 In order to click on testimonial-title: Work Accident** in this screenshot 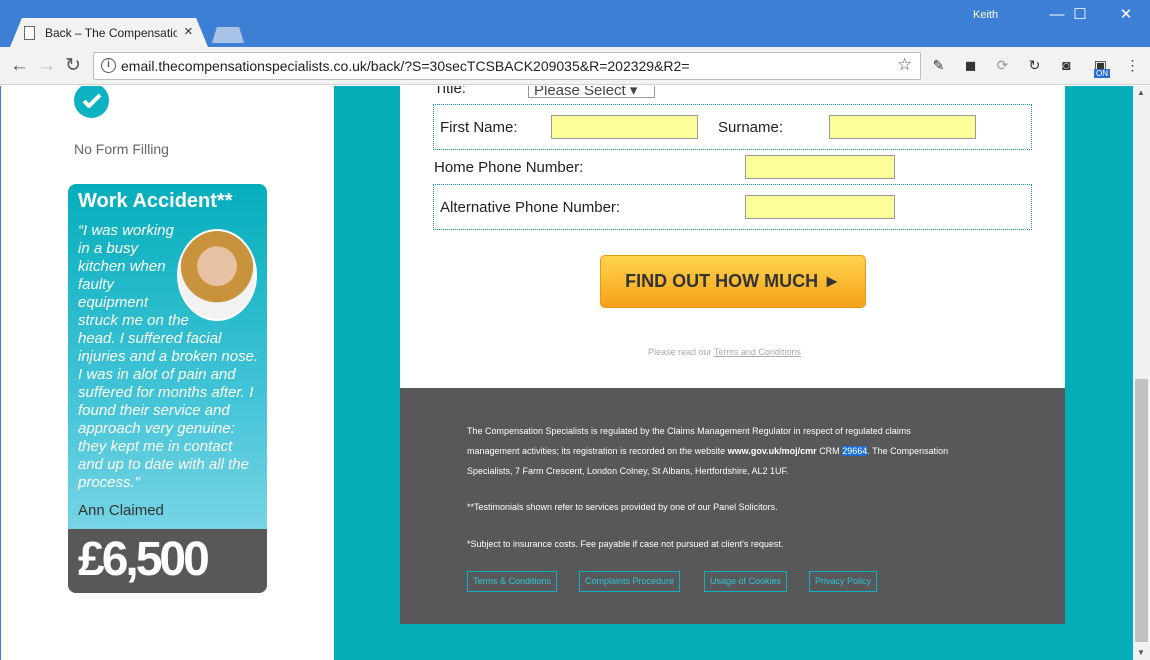, I will do `click(155, 201)`.